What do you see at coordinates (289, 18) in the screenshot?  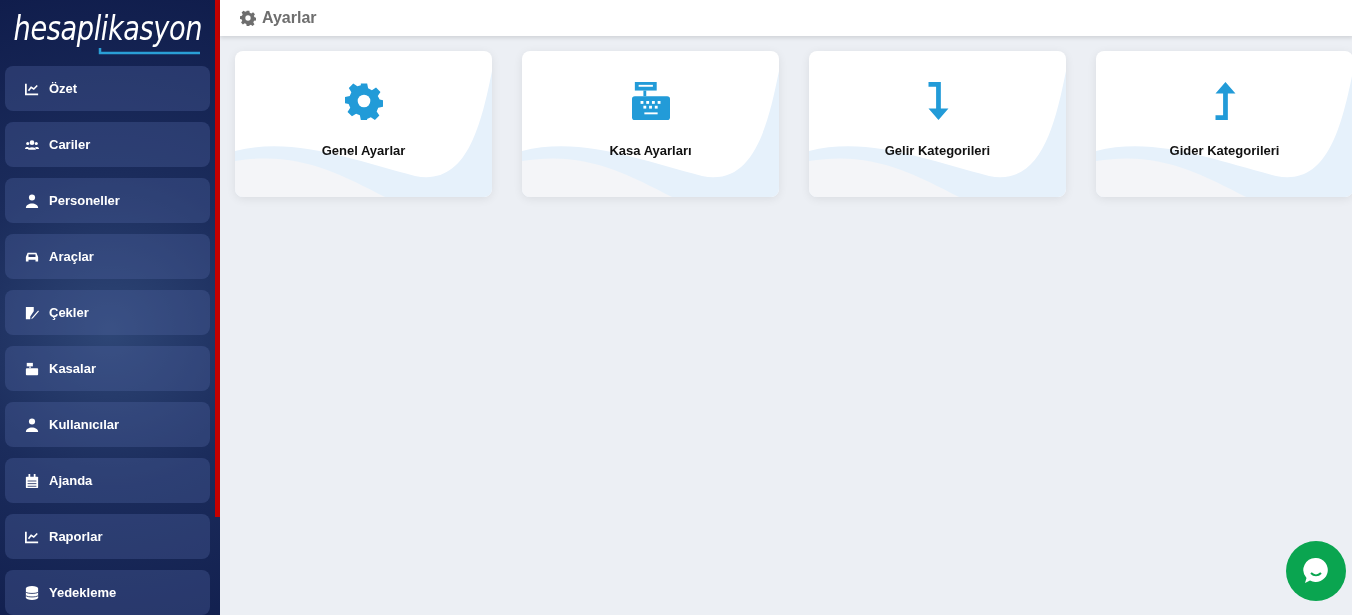 I see `page-title: Ayarlar` at bounding box center [289, 18].